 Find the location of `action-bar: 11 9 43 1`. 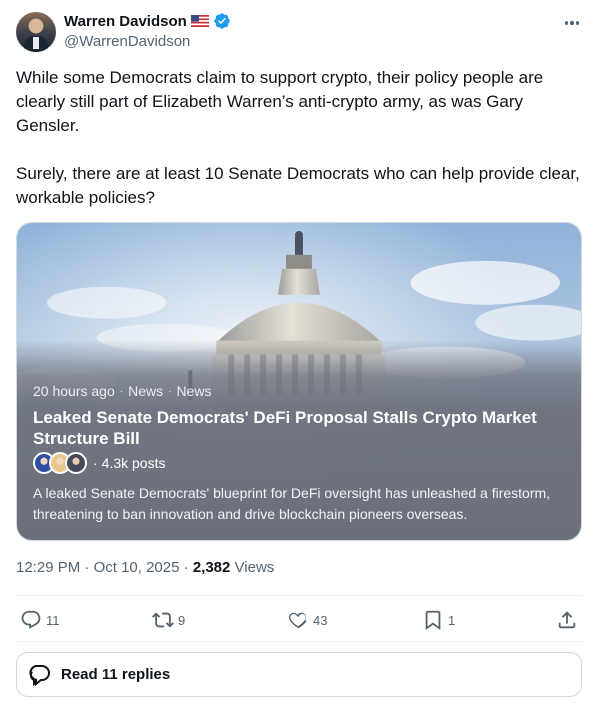

action-bar: 11 9 43 1 is located at coordinates (299, 620).